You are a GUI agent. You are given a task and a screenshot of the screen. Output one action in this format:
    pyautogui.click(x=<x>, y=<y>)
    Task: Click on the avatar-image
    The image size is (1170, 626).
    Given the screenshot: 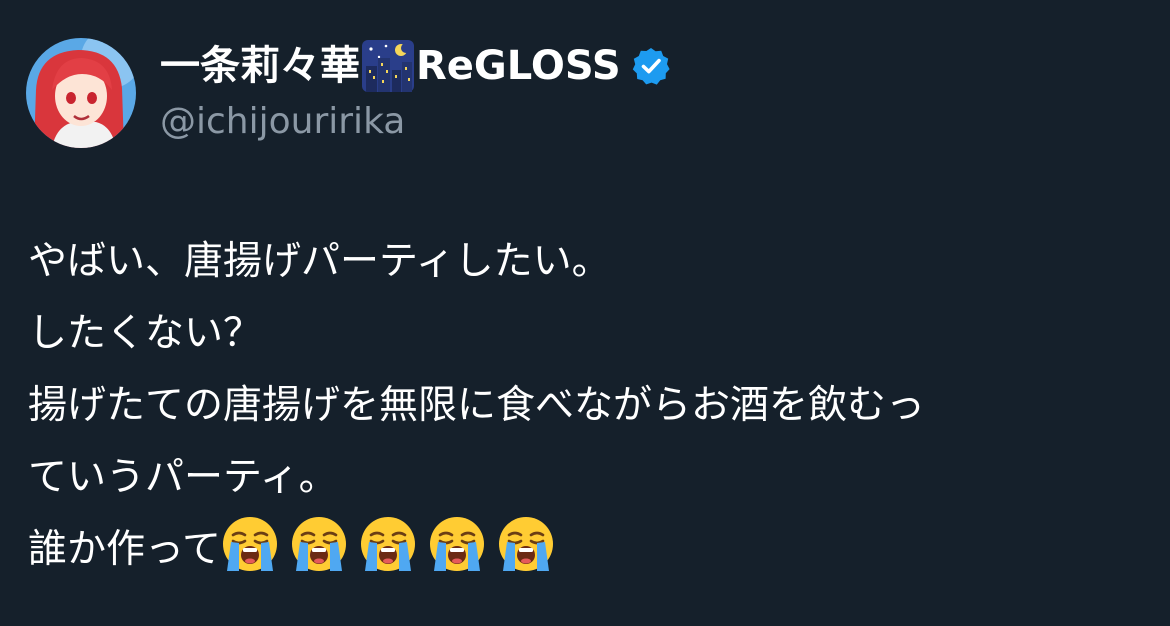 What is the action you would take?
    pyautogui.click(x=81, y=93)
    